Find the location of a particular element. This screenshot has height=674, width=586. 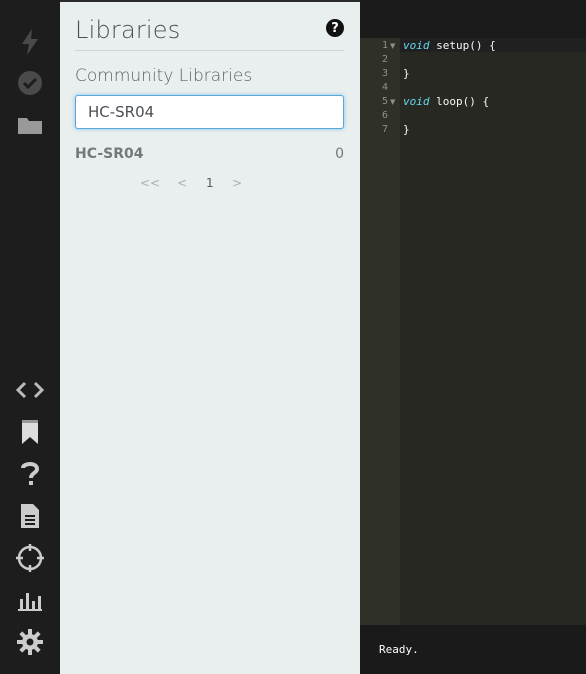

docs-icon is located at coordinates (30, 516).